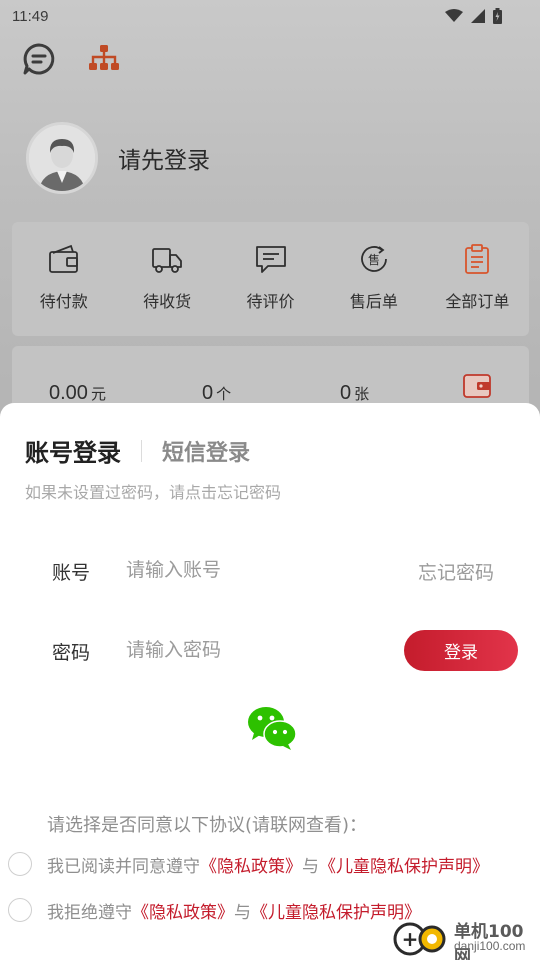 This screenshot has height=960, width=540. I want to click on order-label: 待收货, so click(167, 301).